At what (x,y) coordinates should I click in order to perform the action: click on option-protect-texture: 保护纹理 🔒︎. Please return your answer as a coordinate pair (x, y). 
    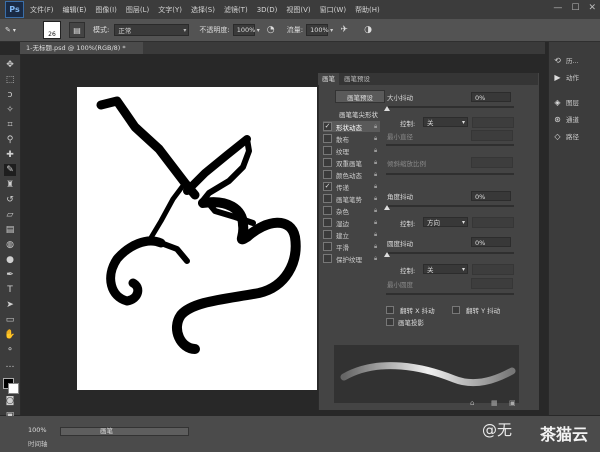
    Looking at the image, I should click on (351, 258).